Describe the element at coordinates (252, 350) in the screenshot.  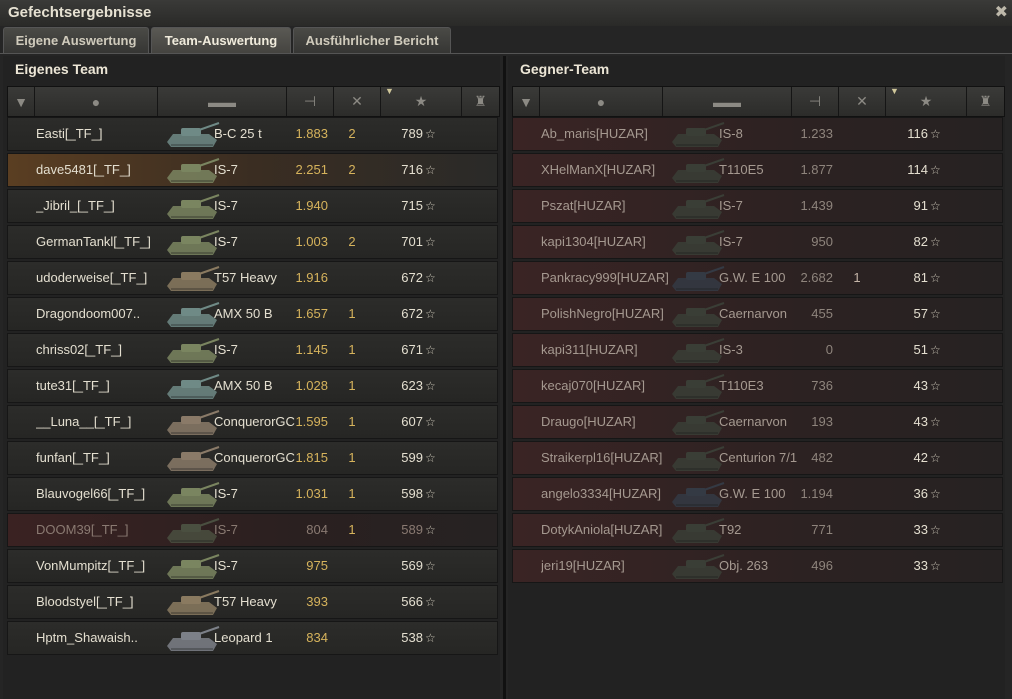
I see `table-row: chriss02[_TF_] IS-7 1.145 1 671 ☆` at that location.